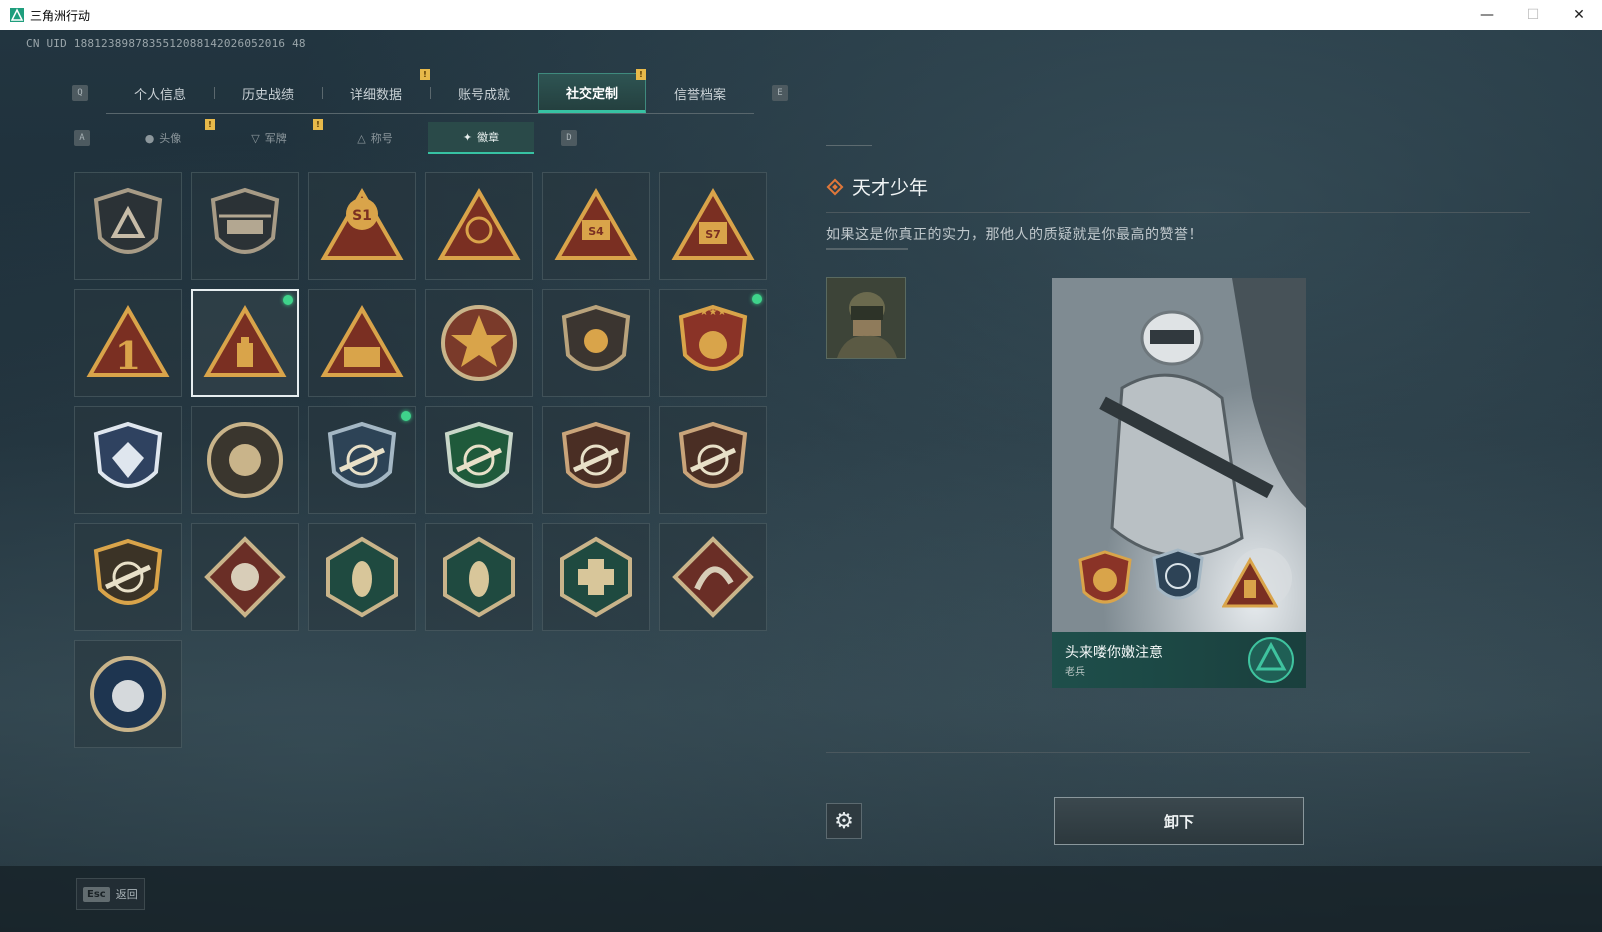 This screenshot has width=1602, height=932. I want to click on subtab-dogtag: ▽ 军牌, so click(269, 138).